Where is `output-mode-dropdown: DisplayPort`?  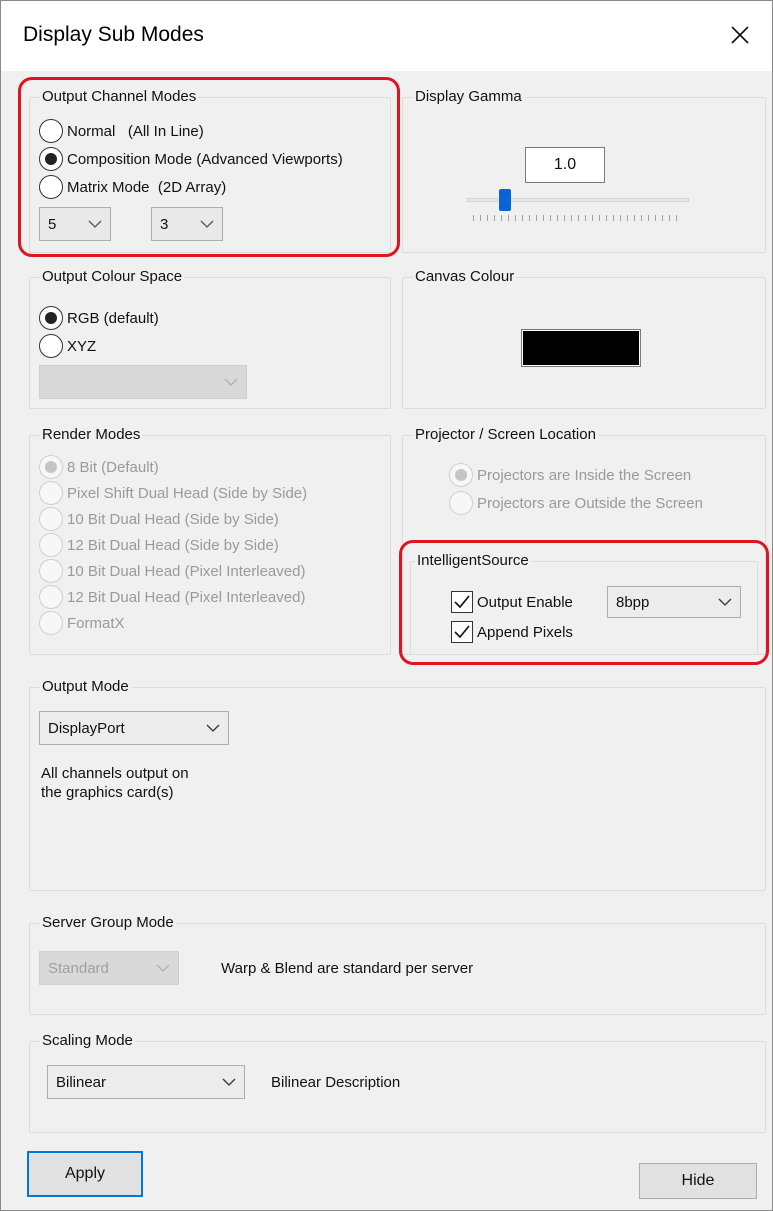 output-mode-dropdown: DisplayPort is located at coordinates (134, 728).